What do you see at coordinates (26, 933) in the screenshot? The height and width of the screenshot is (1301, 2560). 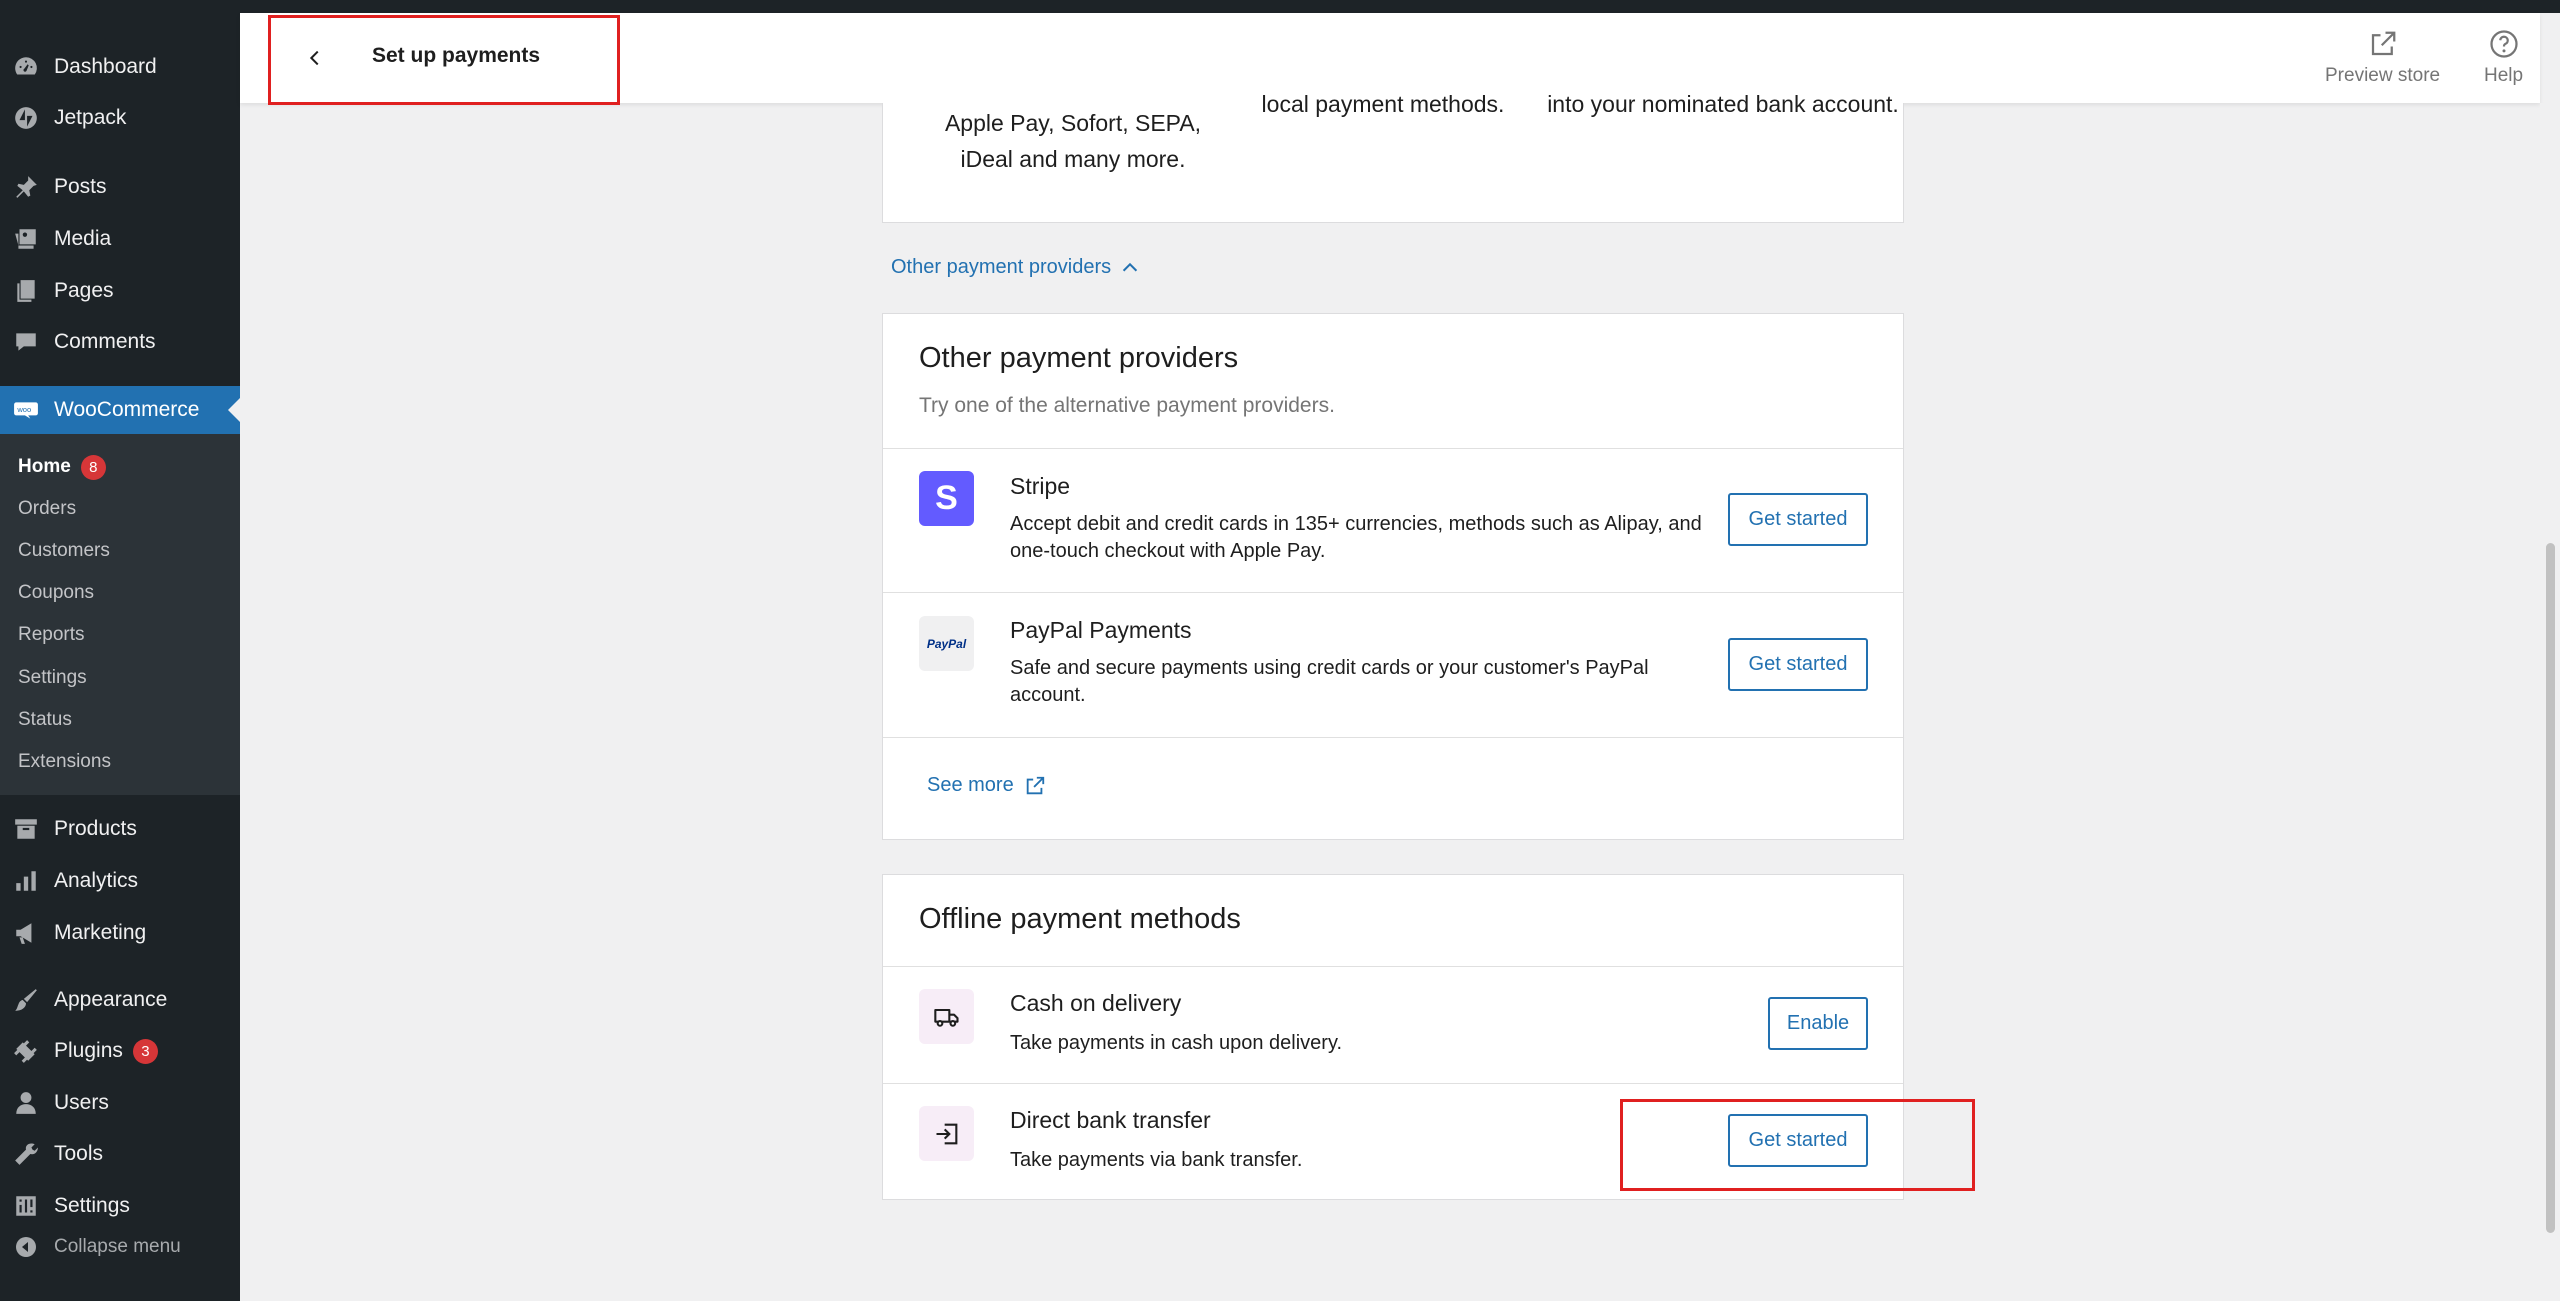 I see `megaphone-icon` at bounding box center [26, 933].